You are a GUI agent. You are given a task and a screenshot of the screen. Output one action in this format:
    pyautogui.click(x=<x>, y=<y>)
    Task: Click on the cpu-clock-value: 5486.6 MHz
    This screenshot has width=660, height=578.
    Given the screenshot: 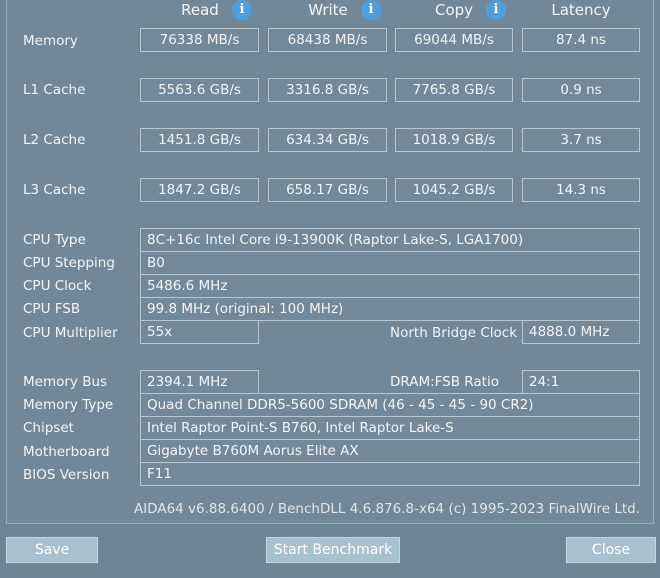 What is the action you would take?
    pyautogui.click(x=390, y=286)
    